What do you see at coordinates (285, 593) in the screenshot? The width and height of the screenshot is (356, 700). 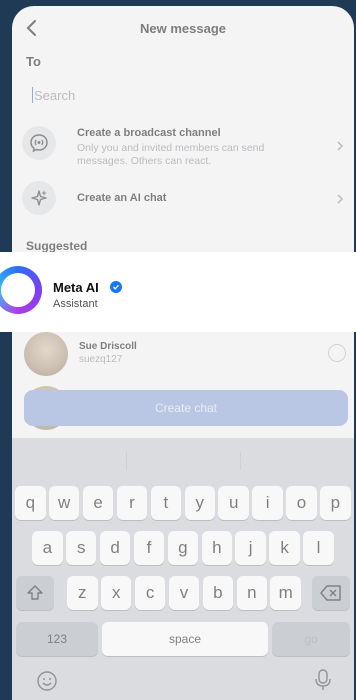 I see `key-m: m` at bounding box center [285, 593].